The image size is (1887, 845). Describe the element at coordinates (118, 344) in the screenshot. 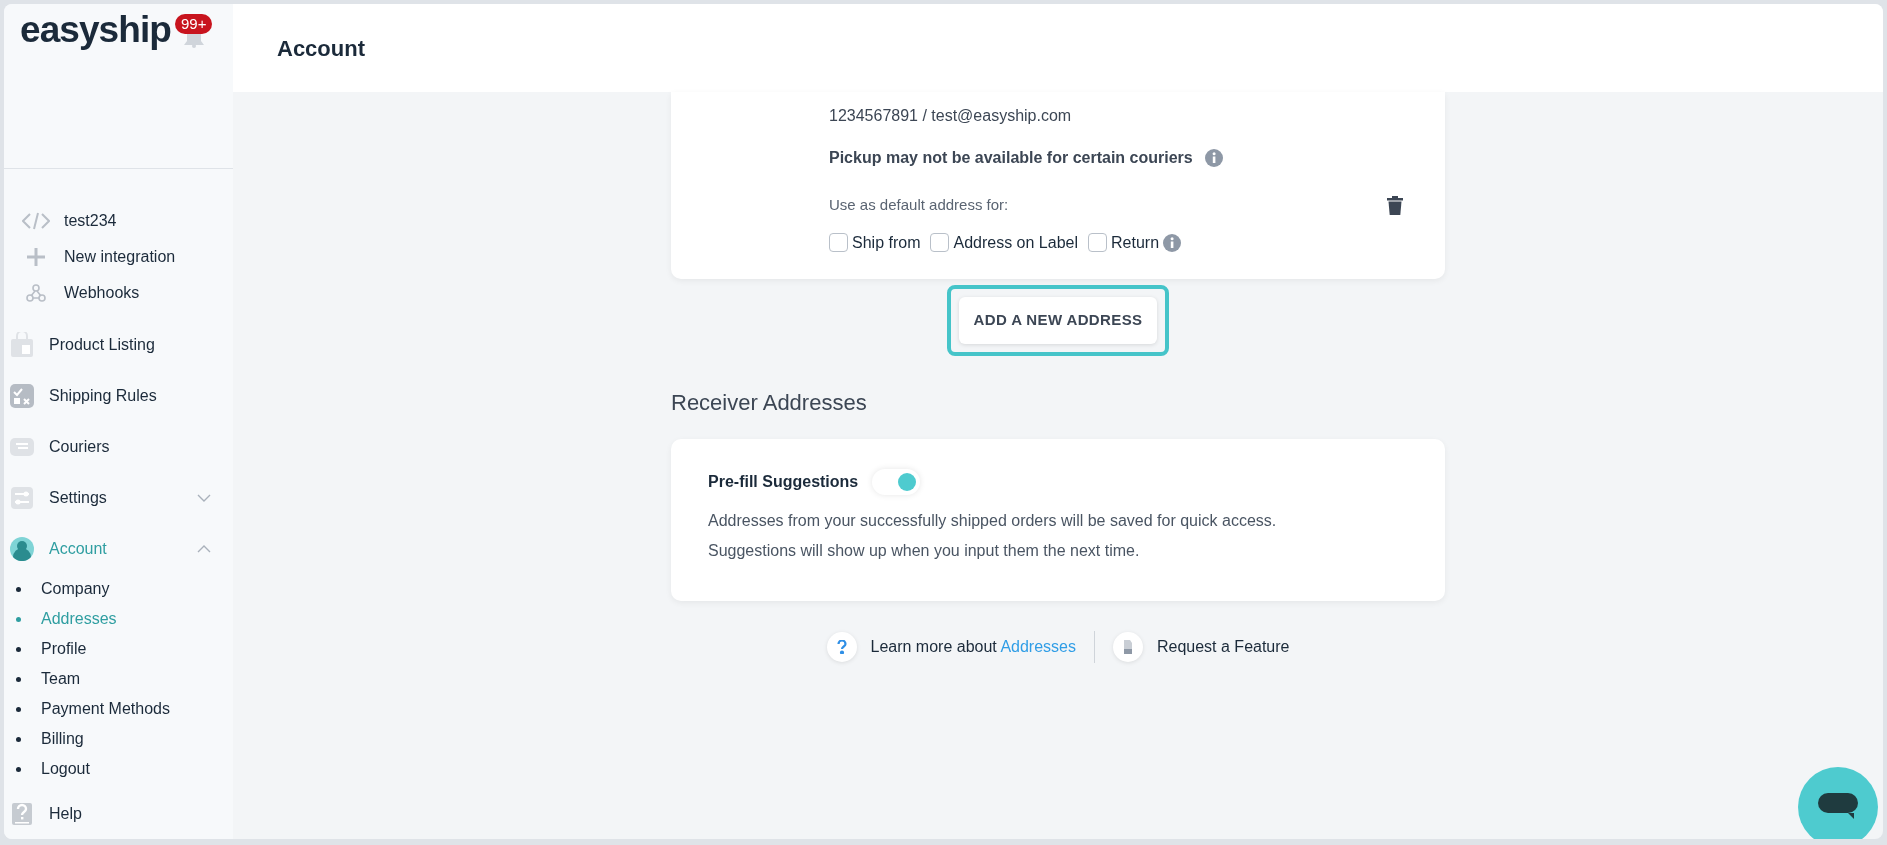

I see `sidebar-item: Product Listing` at that location.